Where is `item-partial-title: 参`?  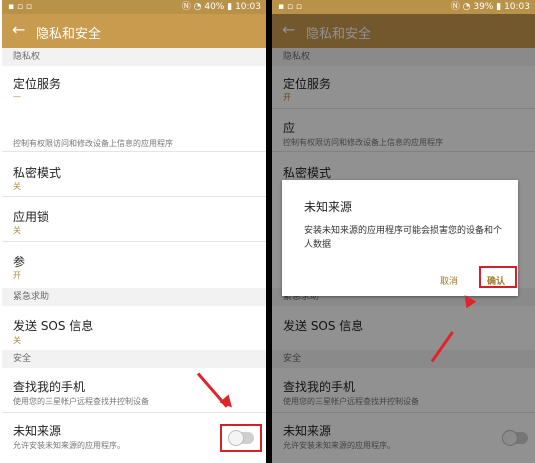 item-partial-title: 参 is located at coordinates (19, 262).